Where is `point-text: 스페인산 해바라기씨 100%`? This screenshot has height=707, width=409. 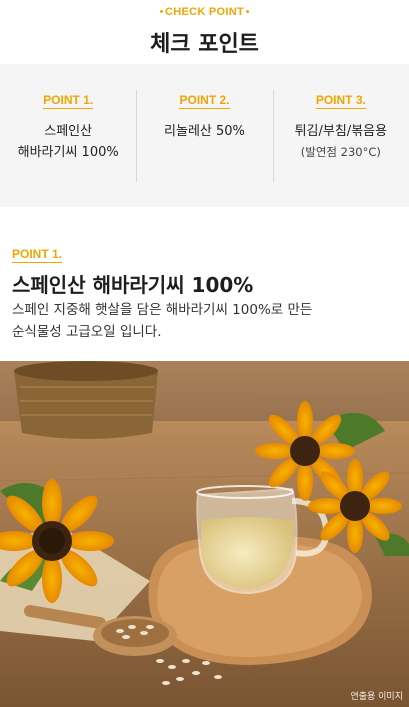
point-text: 스페인산 해바라기씨 100% is located at coordinates (68, 142).